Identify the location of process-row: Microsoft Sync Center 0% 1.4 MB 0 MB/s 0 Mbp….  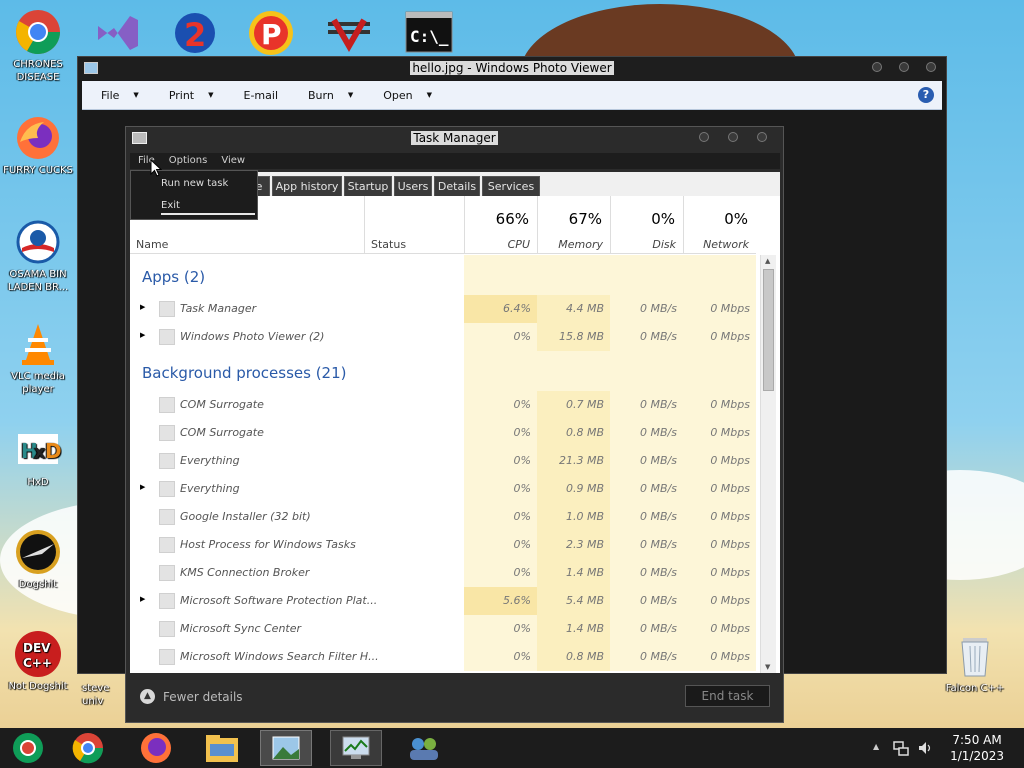
(443, 629).